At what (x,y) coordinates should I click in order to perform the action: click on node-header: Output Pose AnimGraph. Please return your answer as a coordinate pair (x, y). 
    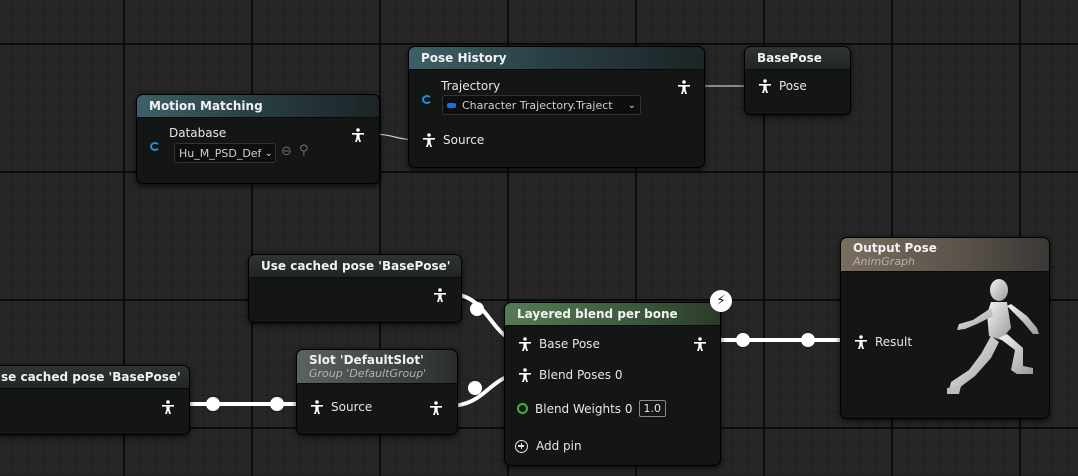
    Looking at the image, I should click on (945, 255).